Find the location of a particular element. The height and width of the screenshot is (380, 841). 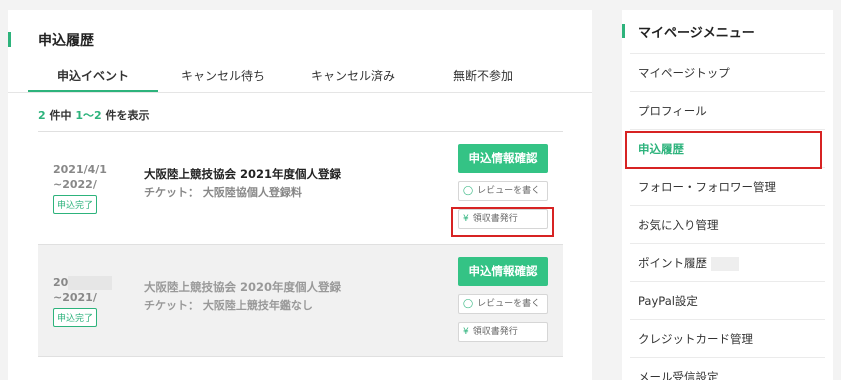

tab-applied-events: 申込イベント is located at coordinates (93, 76).